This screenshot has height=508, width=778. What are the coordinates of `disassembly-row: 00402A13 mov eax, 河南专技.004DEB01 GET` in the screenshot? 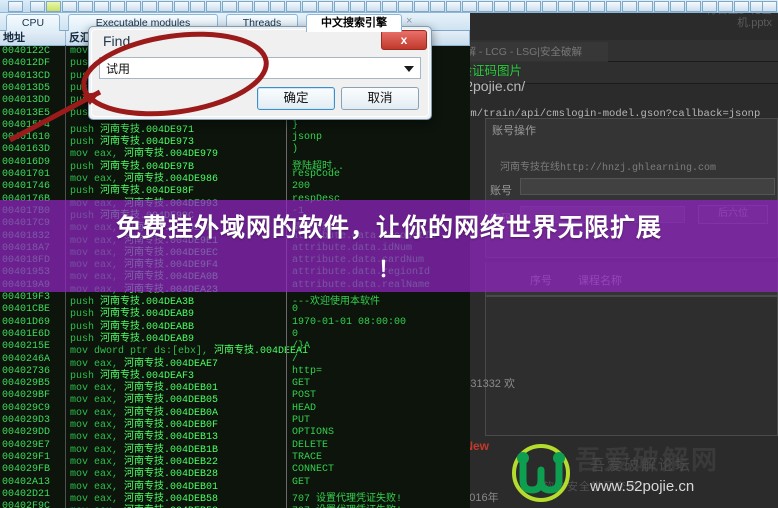 It's located at (235, 484).